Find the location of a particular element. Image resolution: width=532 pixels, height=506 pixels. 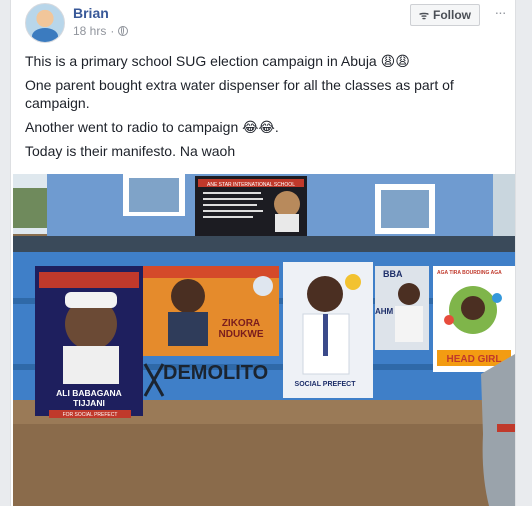

author-name: Brian is located at coordinates (91, 13).